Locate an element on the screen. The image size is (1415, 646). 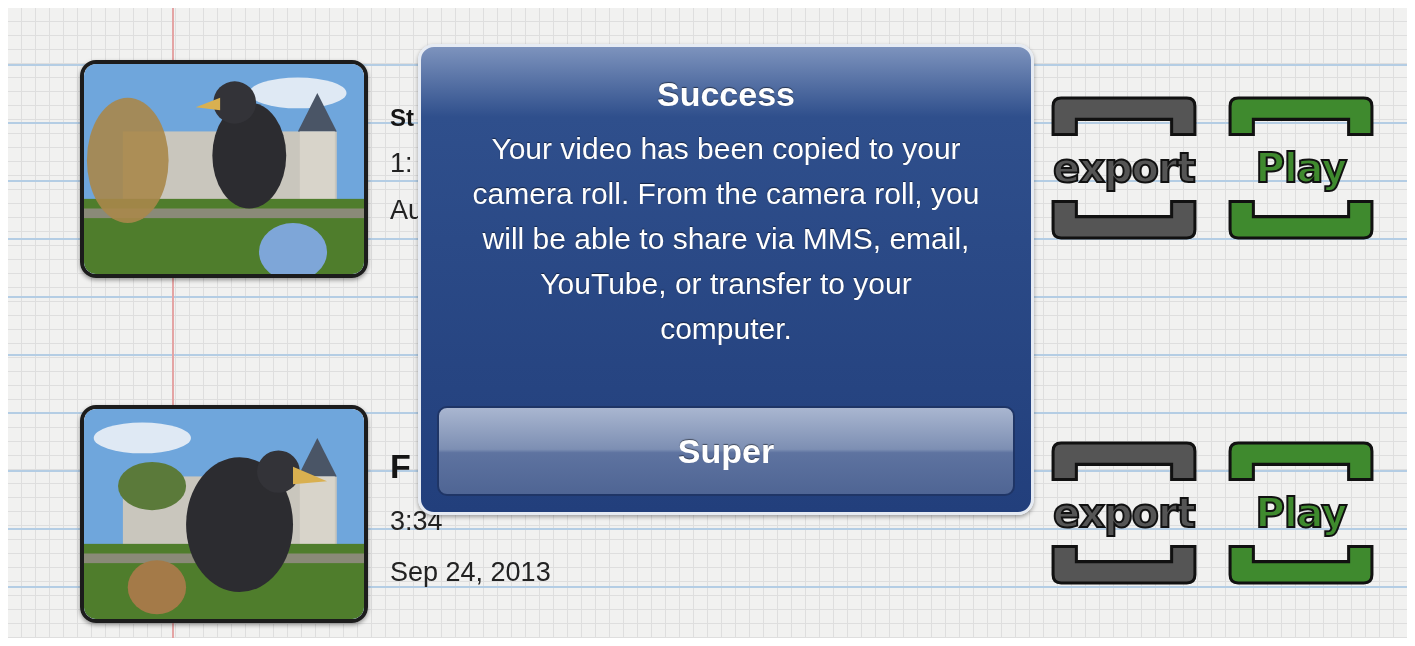
alert-title: Success is located at coordinates (726, 94).